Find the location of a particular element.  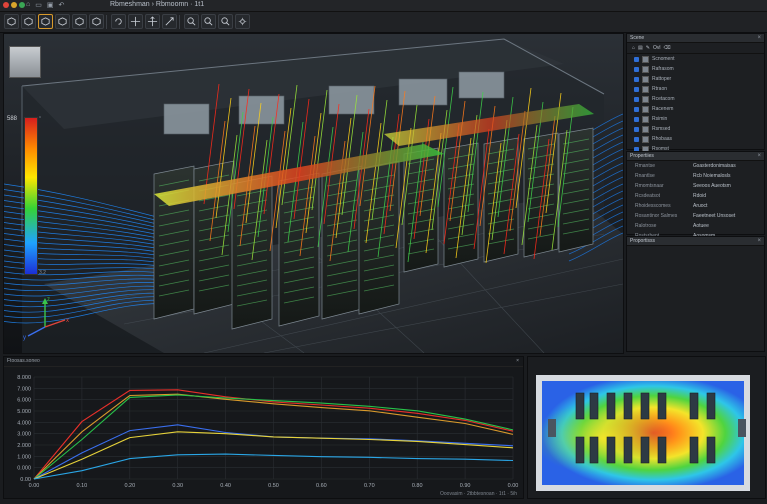

temperature-legend is located at coordinates (31, 196).